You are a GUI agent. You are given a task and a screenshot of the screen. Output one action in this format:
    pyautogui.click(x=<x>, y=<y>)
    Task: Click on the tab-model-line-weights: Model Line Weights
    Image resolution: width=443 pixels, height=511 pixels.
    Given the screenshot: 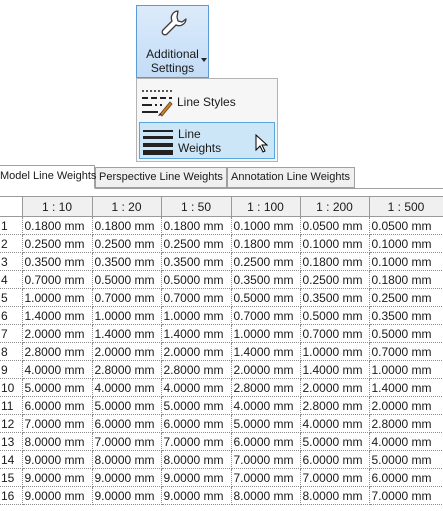 What is the action you would take?
    pyautogui.click(x=48, y=177)
    